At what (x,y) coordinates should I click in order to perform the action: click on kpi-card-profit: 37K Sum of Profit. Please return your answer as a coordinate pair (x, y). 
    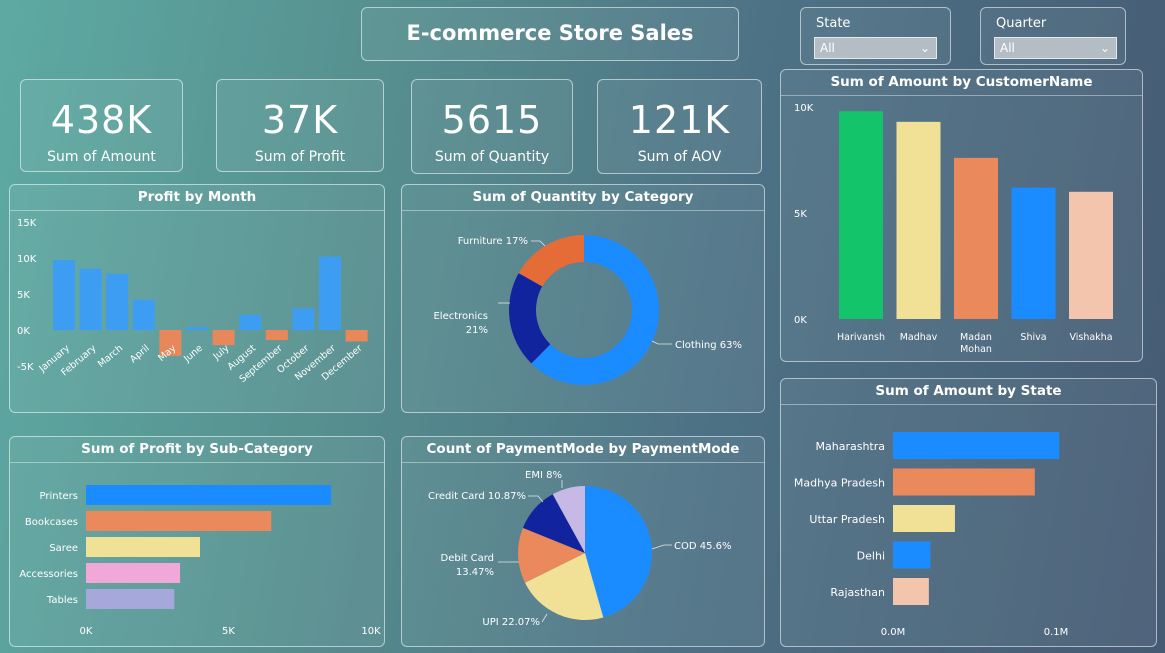
    Looking at the image, I should click on (300, 125).